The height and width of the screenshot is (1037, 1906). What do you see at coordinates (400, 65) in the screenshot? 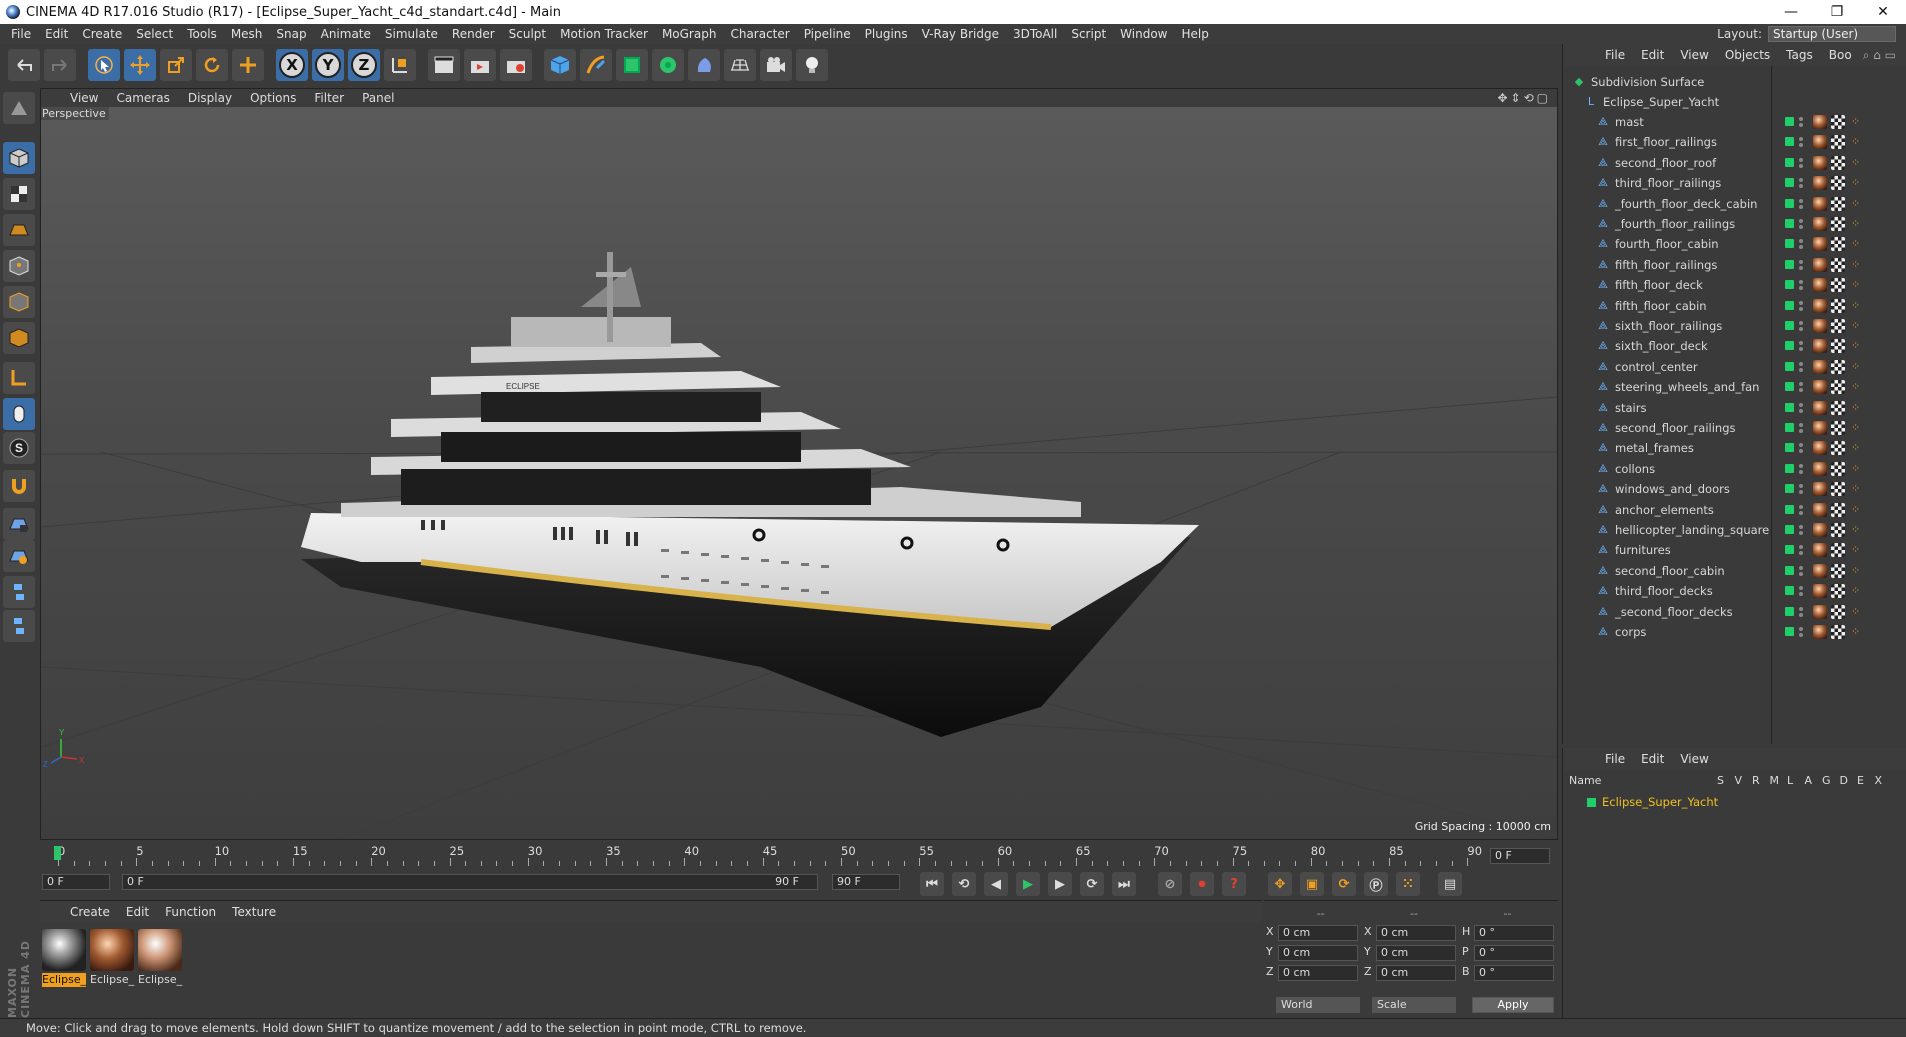
I see `coordinate-system-button` at bounding box center [400, 65].